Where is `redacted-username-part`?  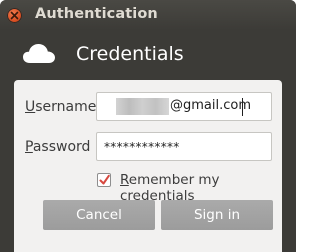 redacted-username-part is located at coordinates (142, 106).